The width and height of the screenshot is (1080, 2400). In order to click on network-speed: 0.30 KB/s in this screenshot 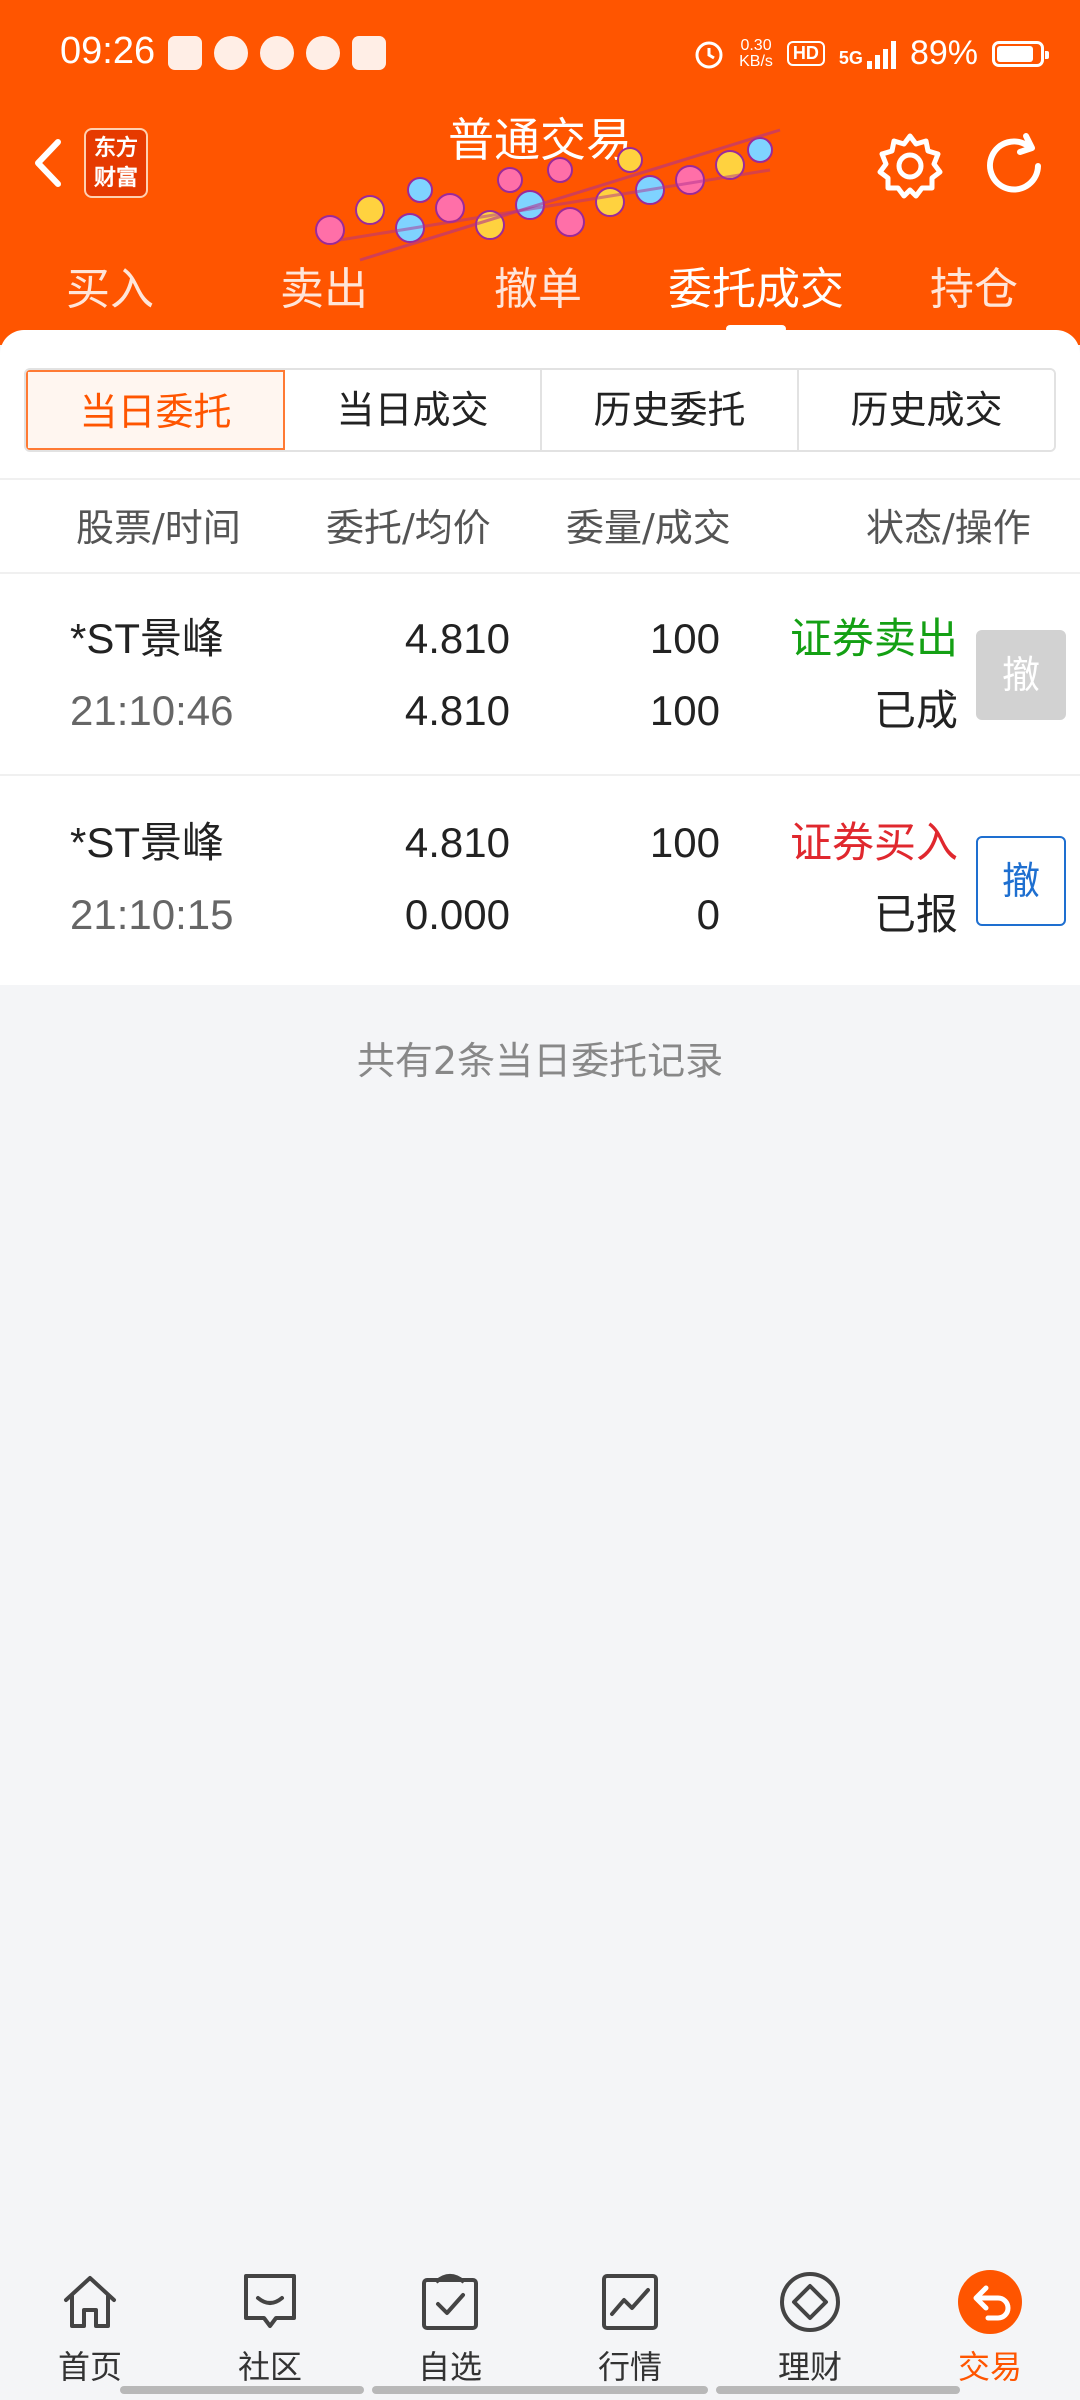, I will do `click(756, 53)`.